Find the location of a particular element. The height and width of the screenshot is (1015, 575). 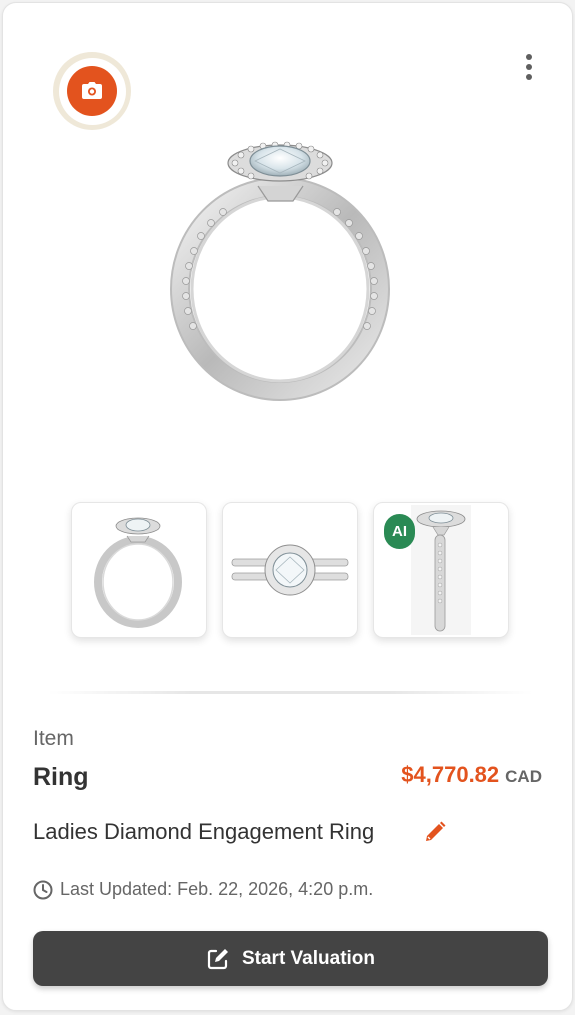

price-currency: CAD is located at coordinates (523, 776).